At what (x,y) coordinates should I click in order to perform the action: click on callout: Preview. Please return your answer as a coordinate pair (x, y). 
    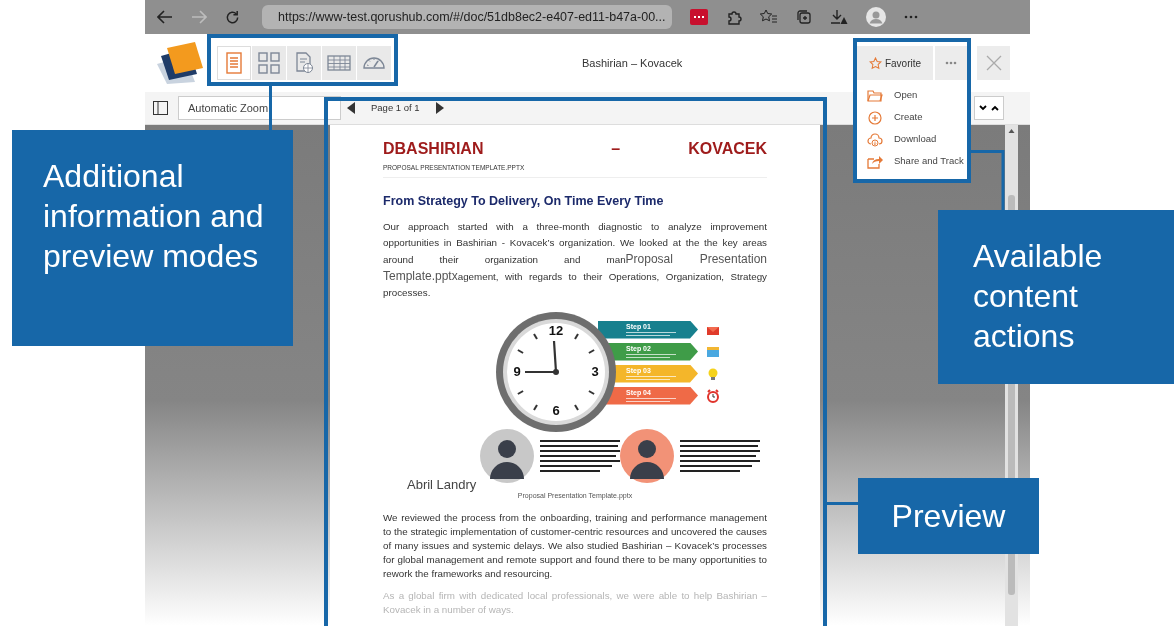
    Looking at the image, I should click on (948, 516).